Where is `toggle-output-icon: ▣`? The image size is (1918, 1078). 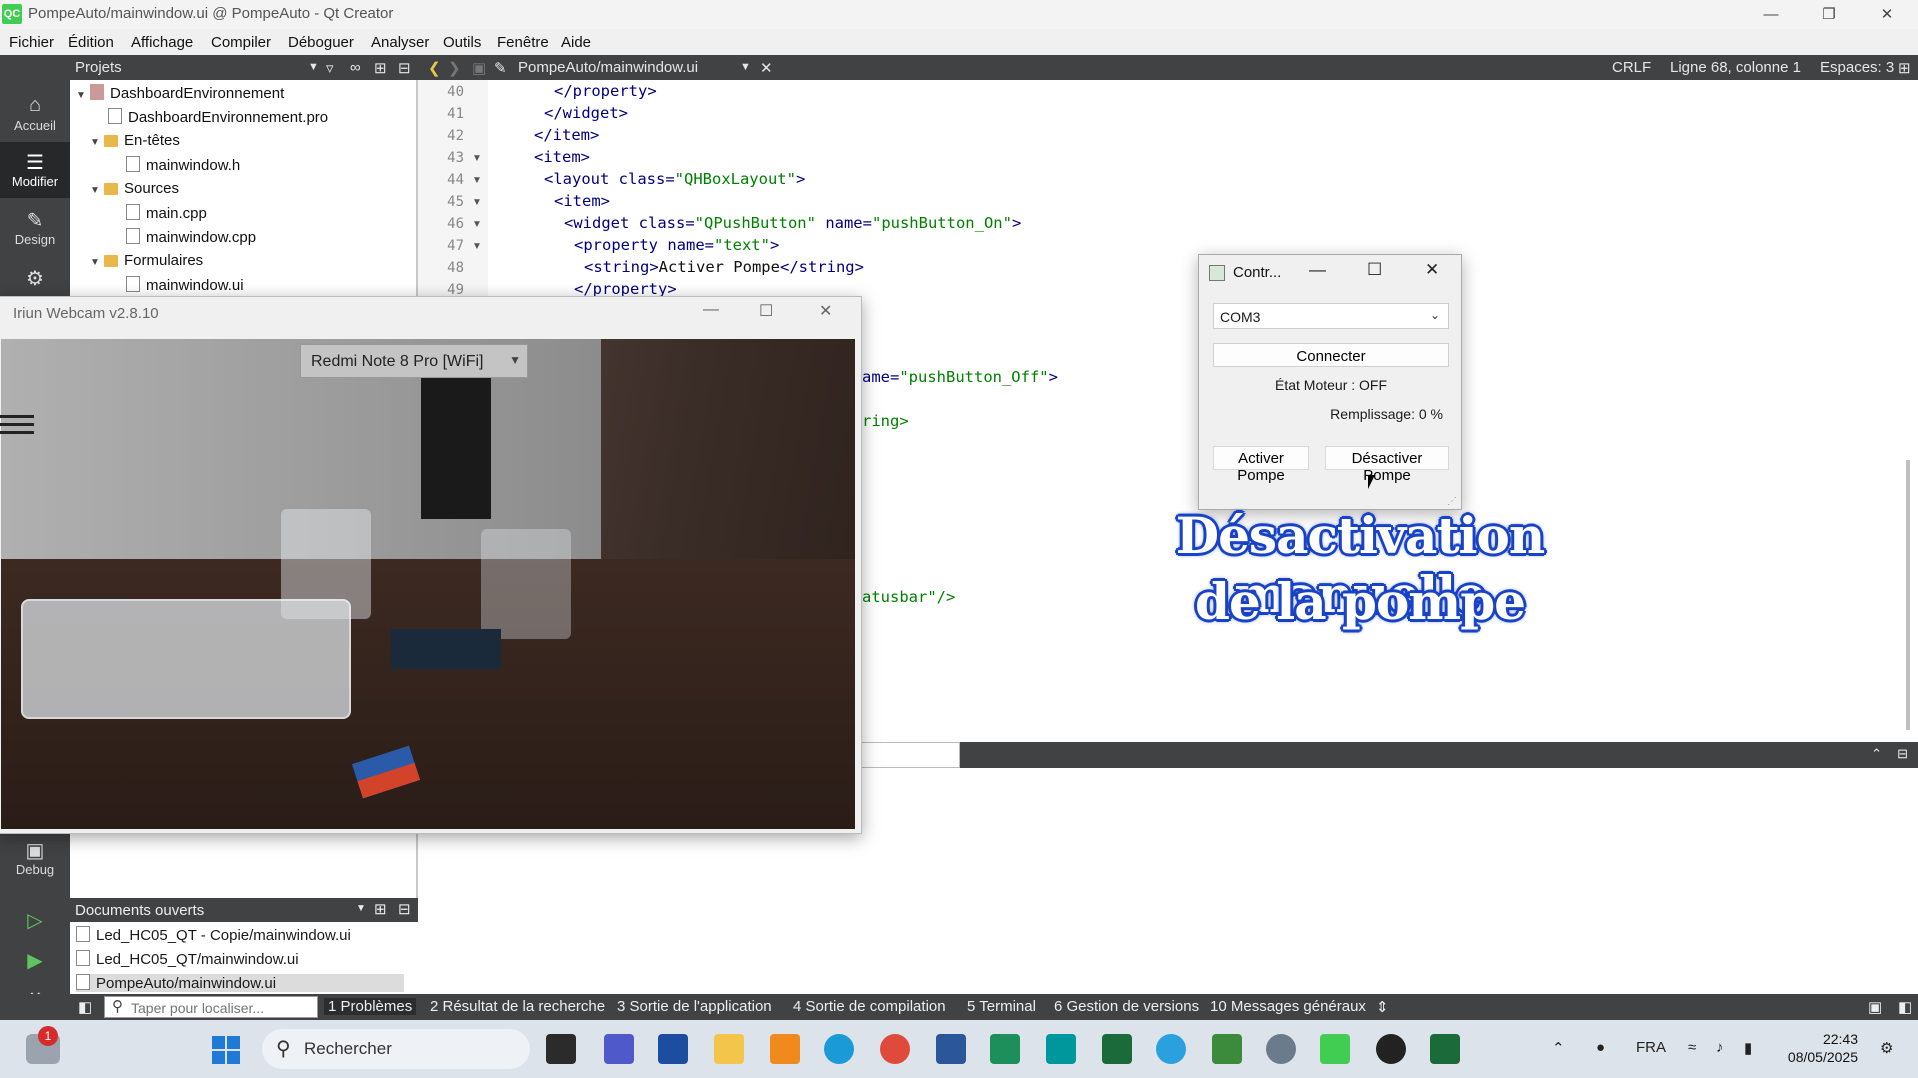
toggle-output-icon: ▣ is located at coordinates (1875, 1007).